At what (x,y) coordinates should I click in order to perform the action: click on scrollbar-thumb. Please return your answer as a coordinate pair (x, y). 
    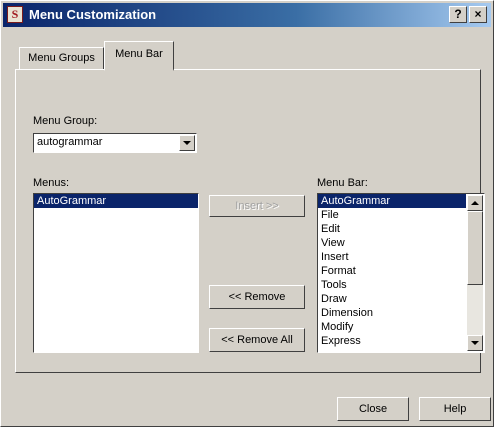
    Looking at the image, I should click on (475, 248).